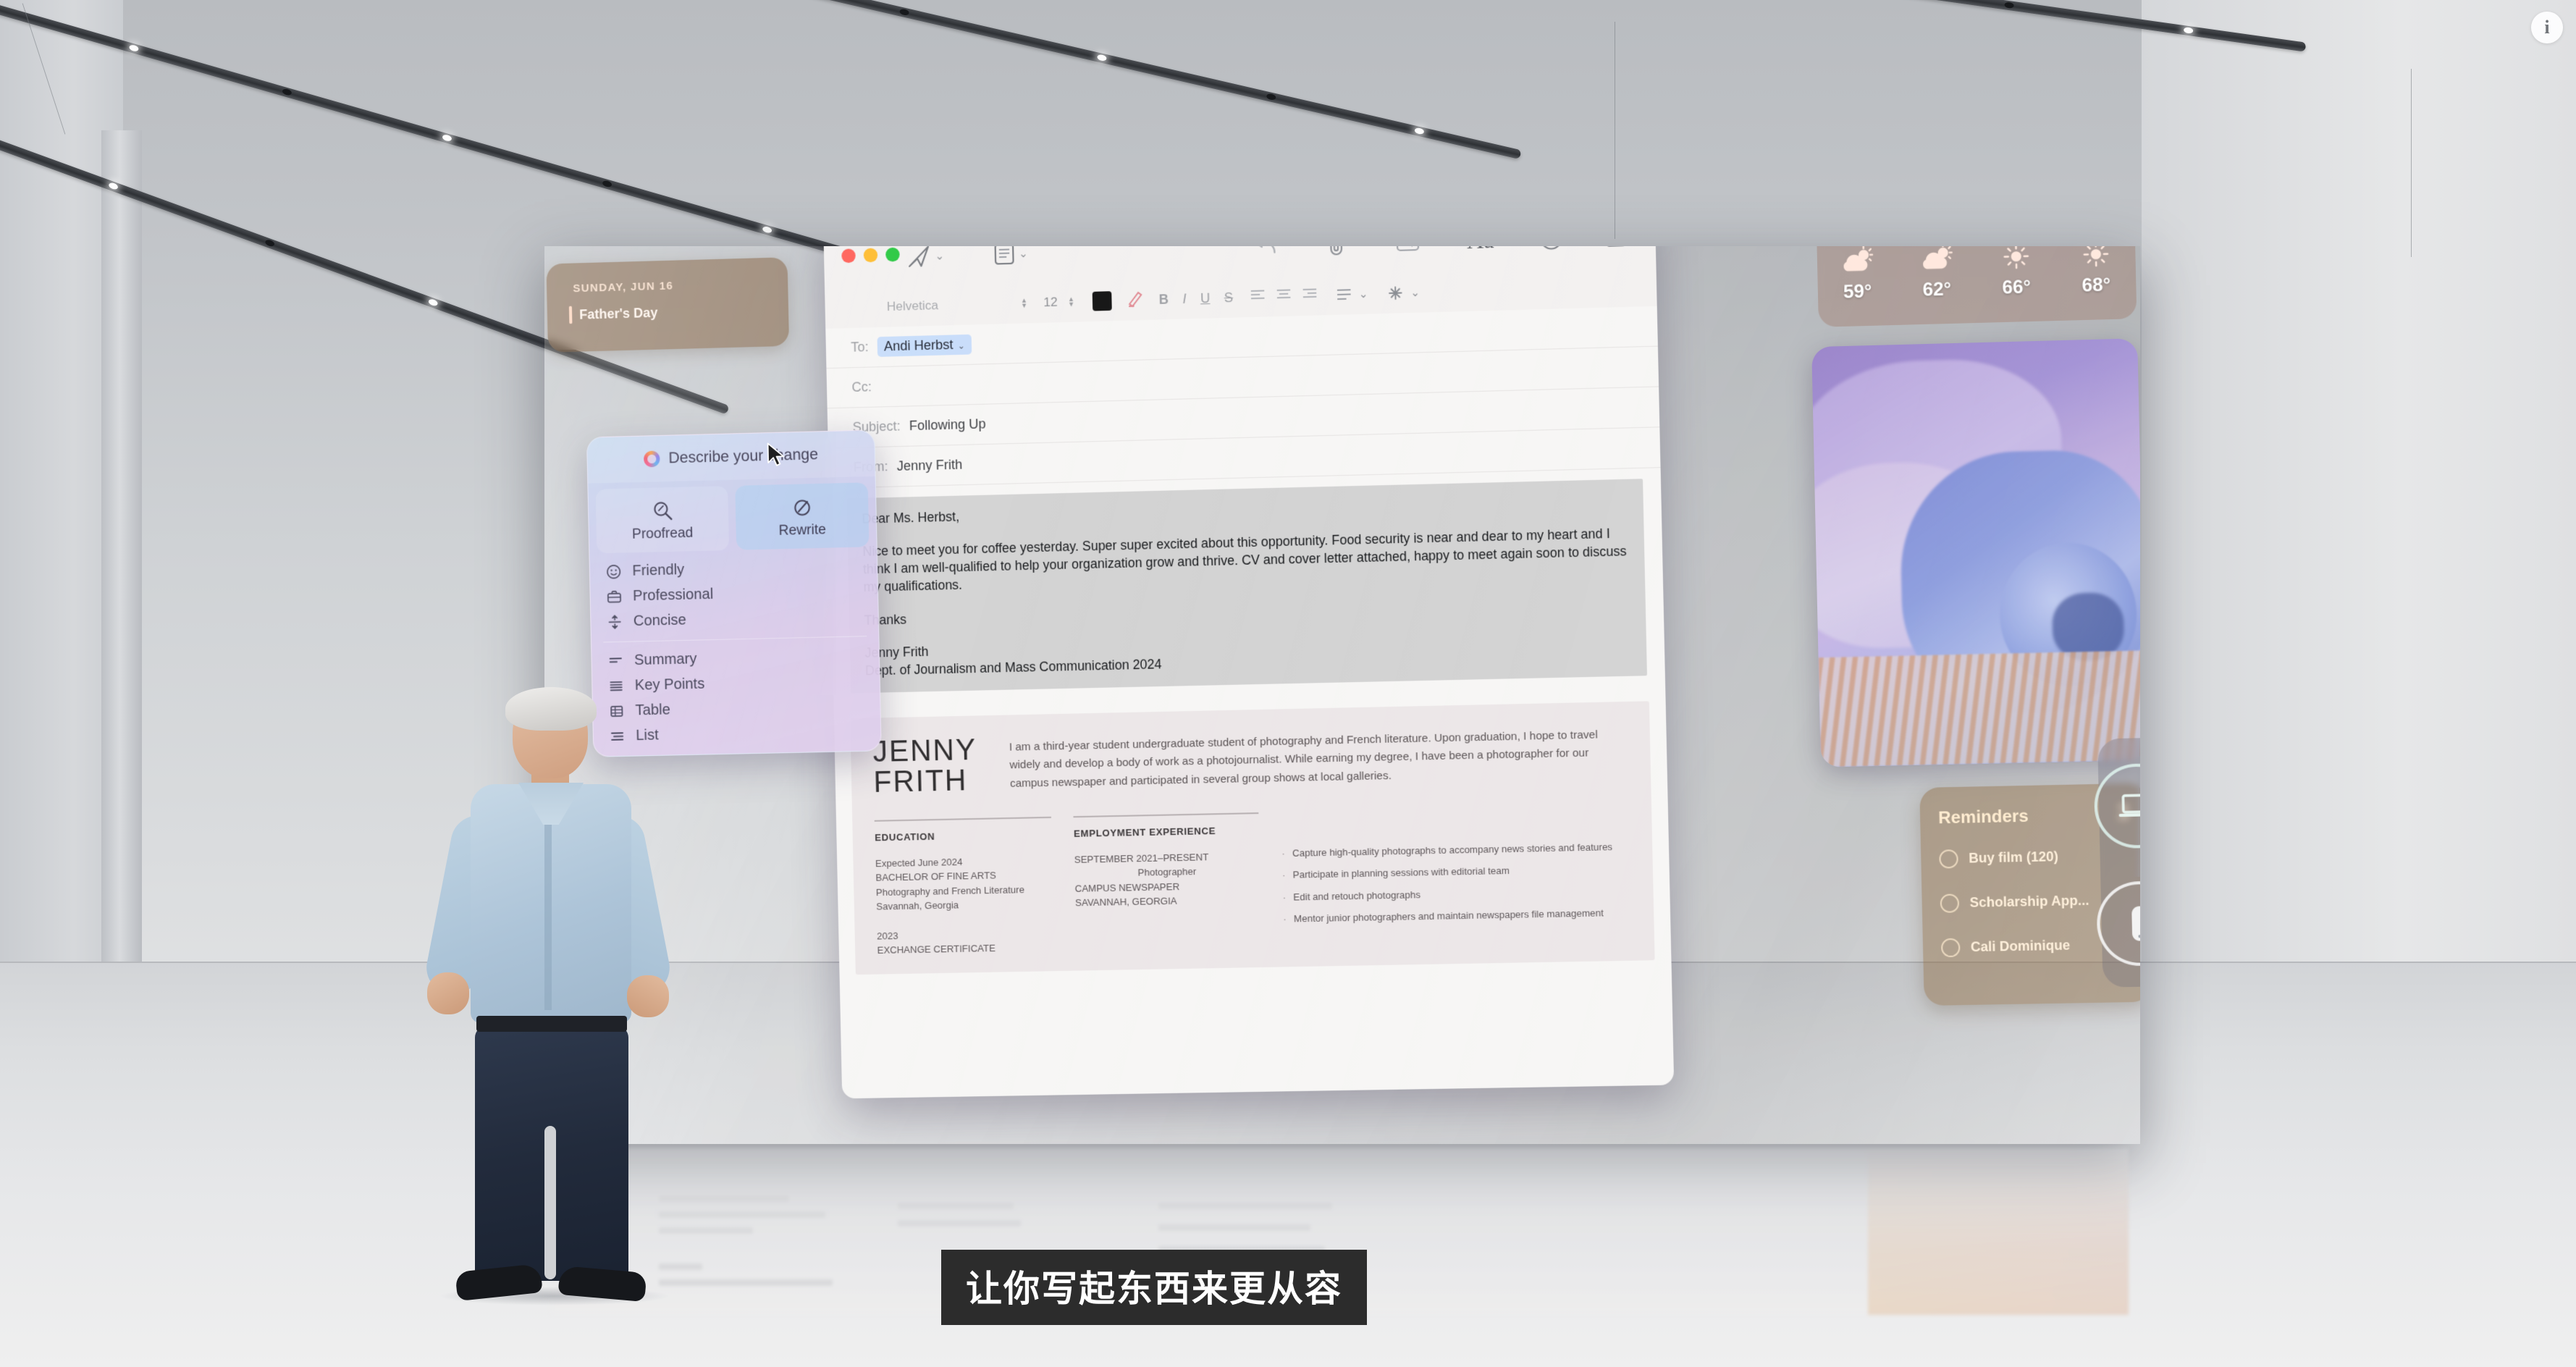  What do you see at coordinates (1024, 302) in the screenshot?
I see `font-family-stepper: ▲ ▼` at bounding box center [1024, 302].